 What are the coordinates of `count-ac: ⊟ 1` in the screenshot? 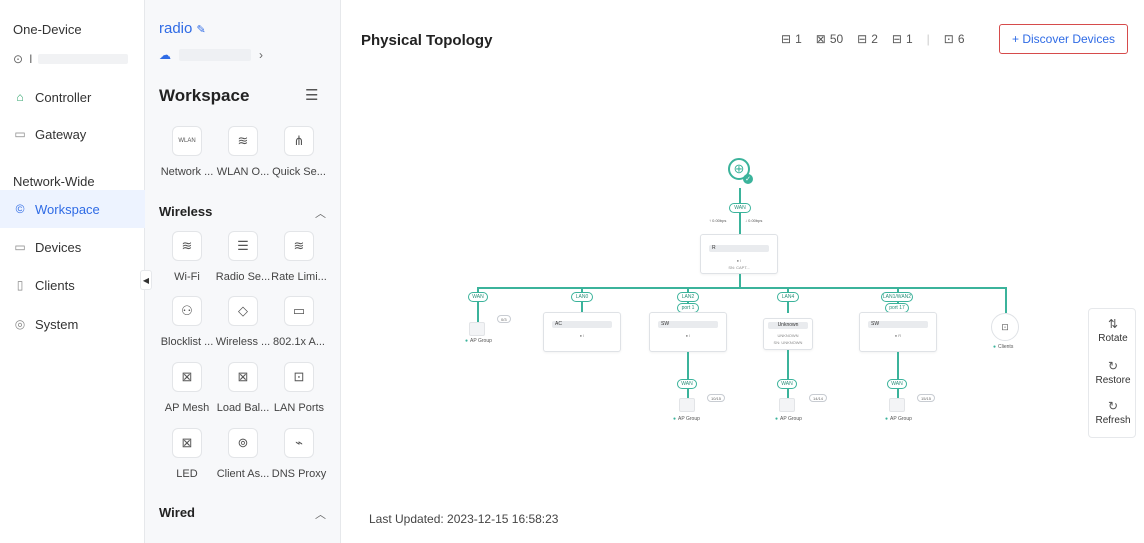 It's located at (902, 39).